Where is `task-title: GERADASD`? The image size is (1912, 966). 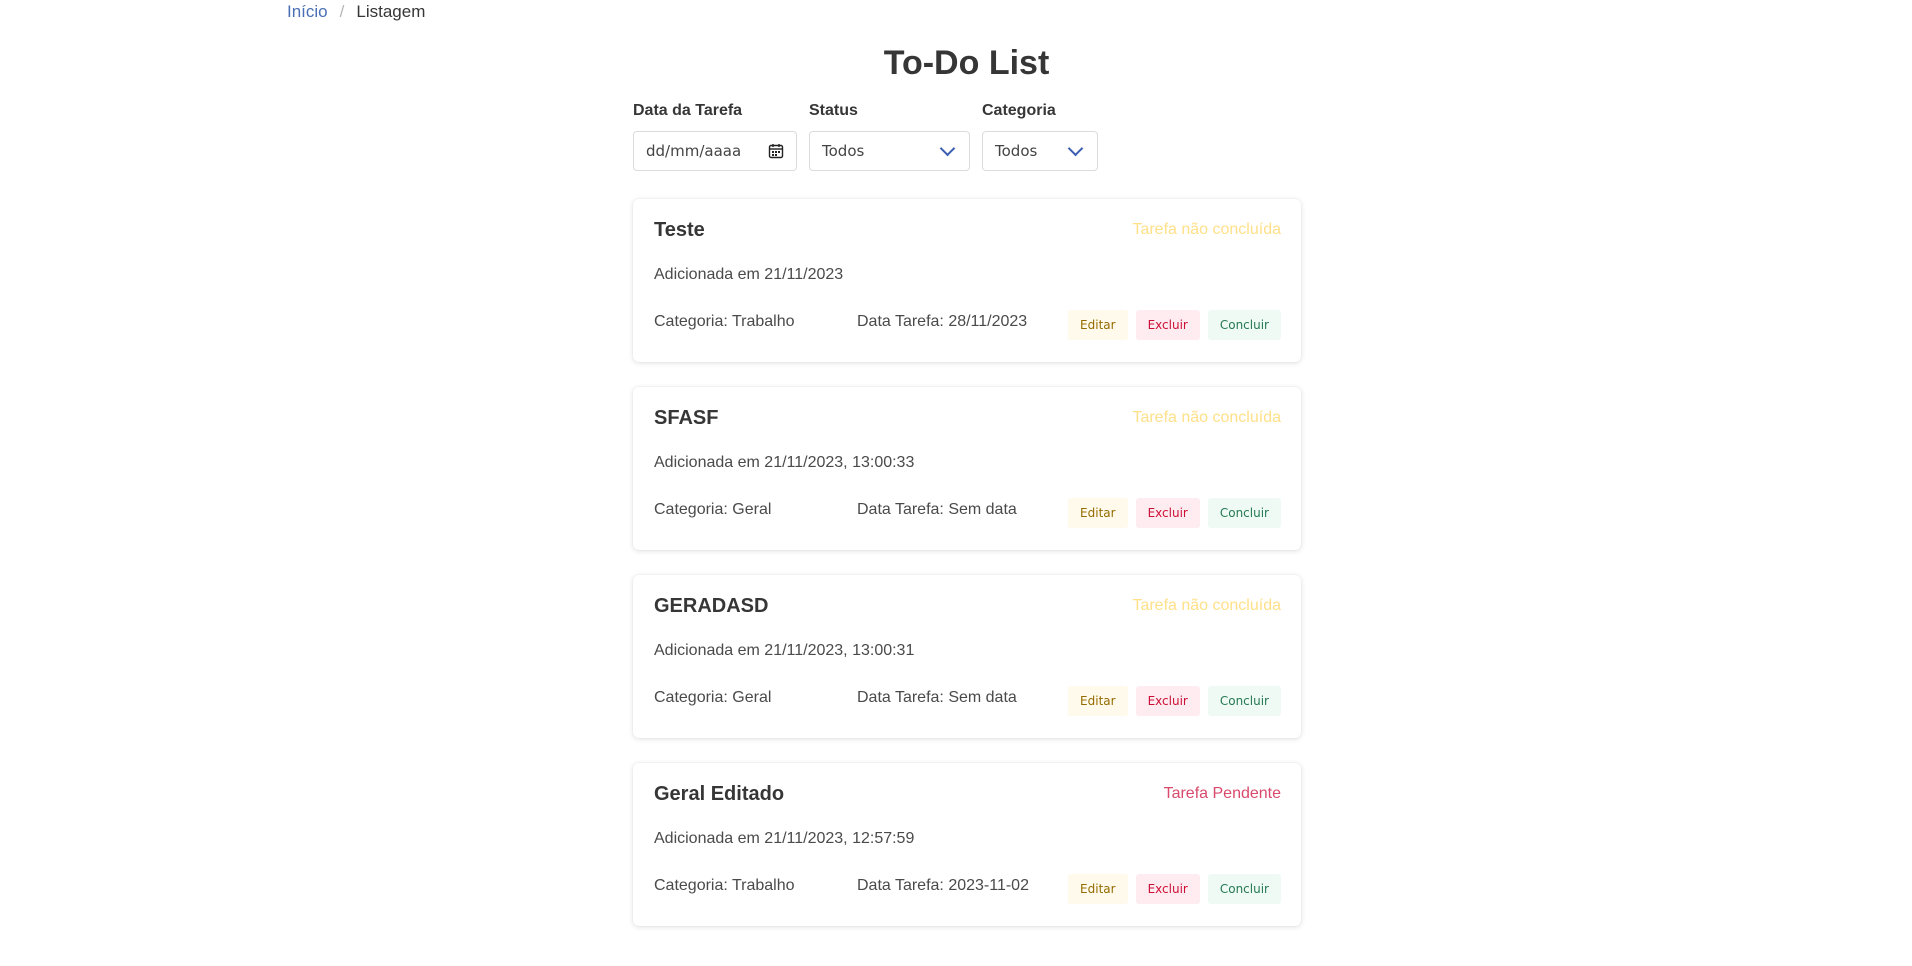
task-title: GERADASD is located at coordinates (711, 606).